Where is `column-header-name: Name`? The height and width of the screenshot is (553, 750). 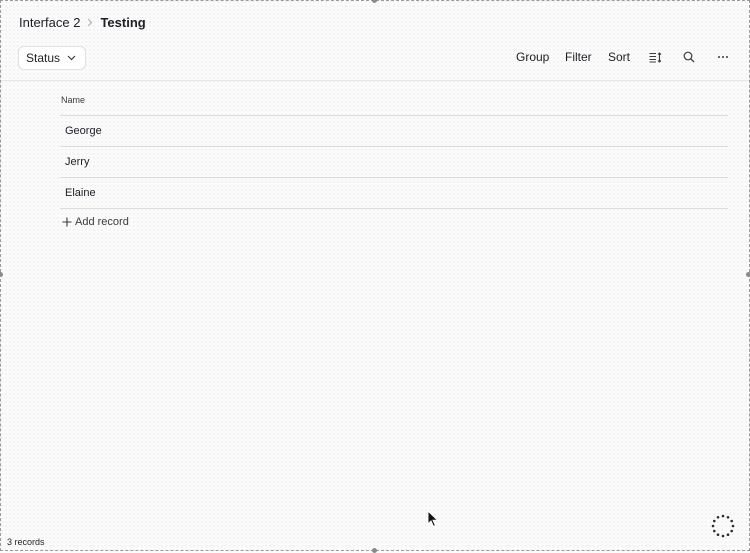 column-header-name: Name is located at coordinates (394, 104).